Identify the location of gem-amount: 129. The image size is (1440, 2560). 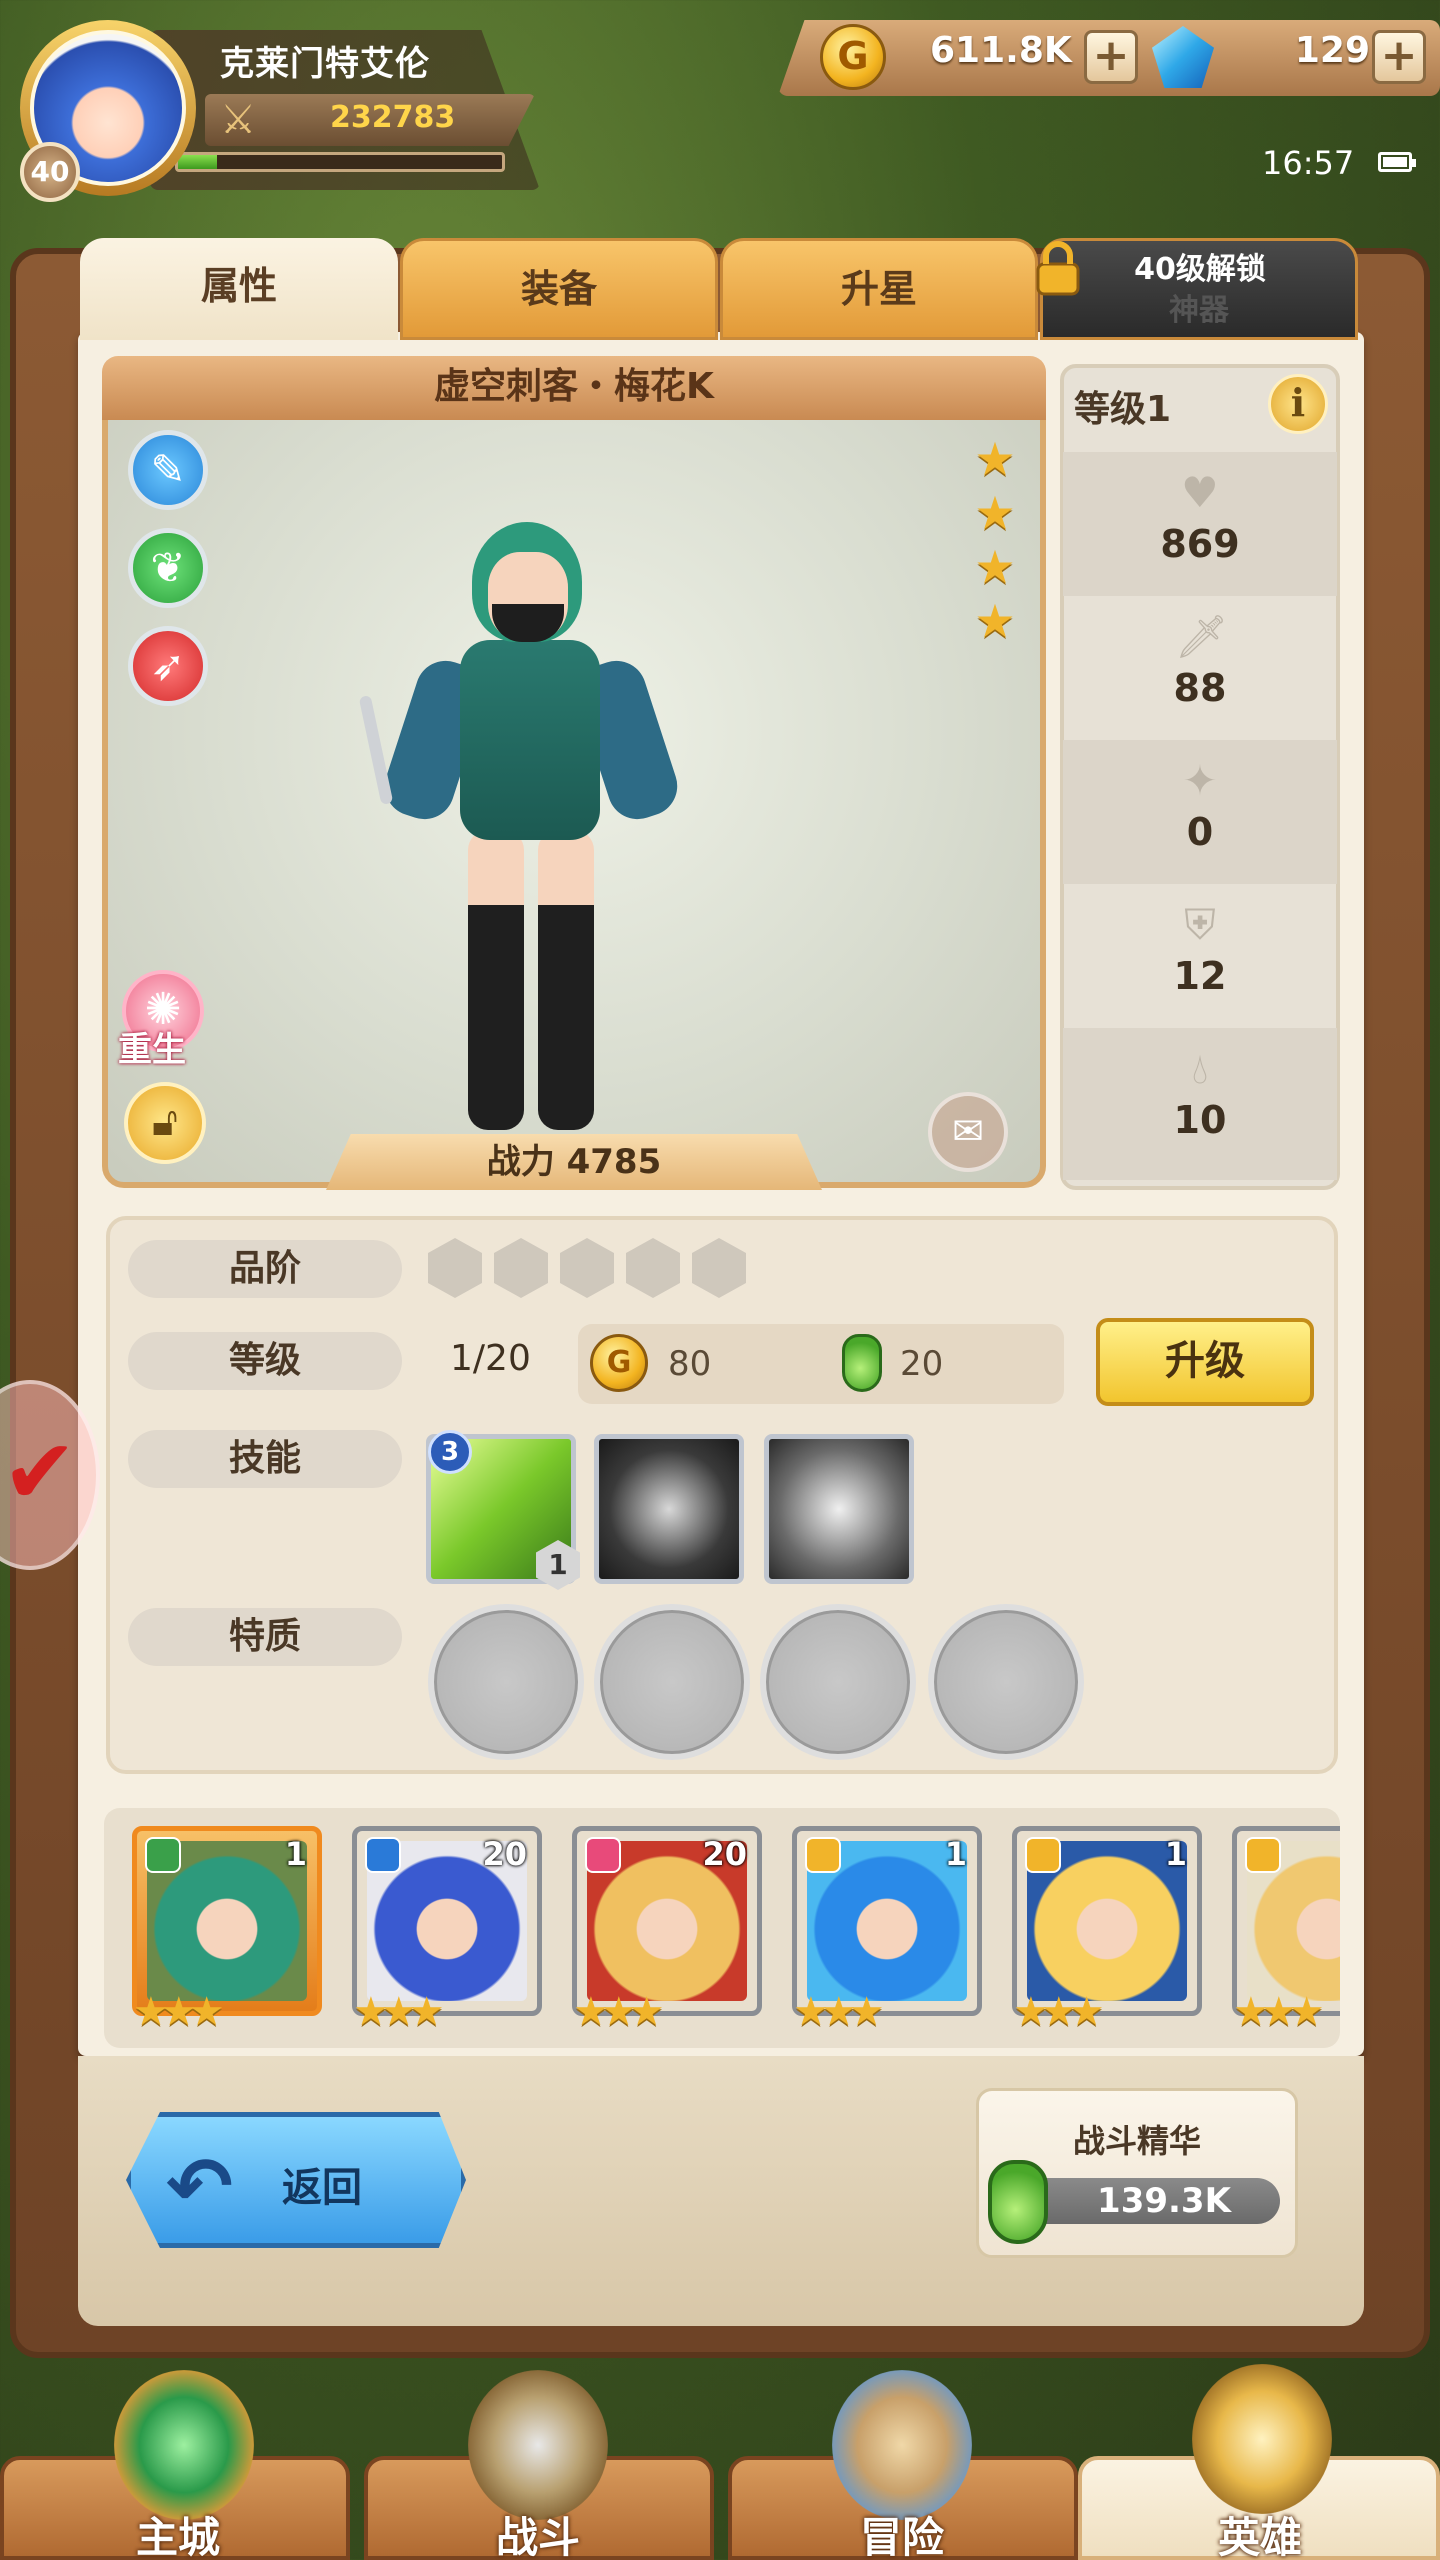
(1332, 50).